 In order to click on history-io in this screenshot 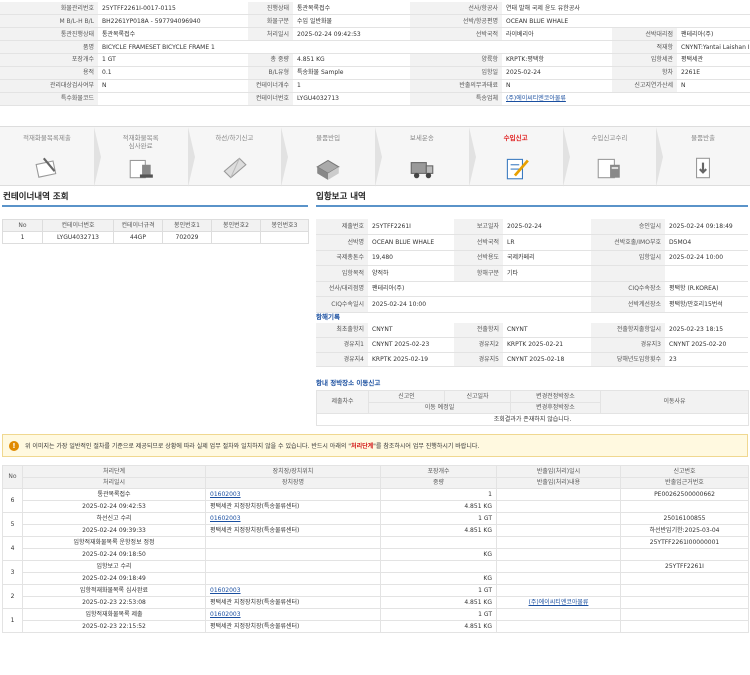, I will do `click(558, 614)`.